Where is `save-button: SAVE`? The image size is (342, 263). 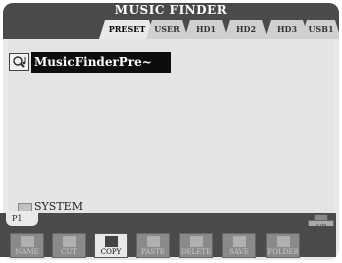
save-button: SAVE is located at coordinates (239, 245).